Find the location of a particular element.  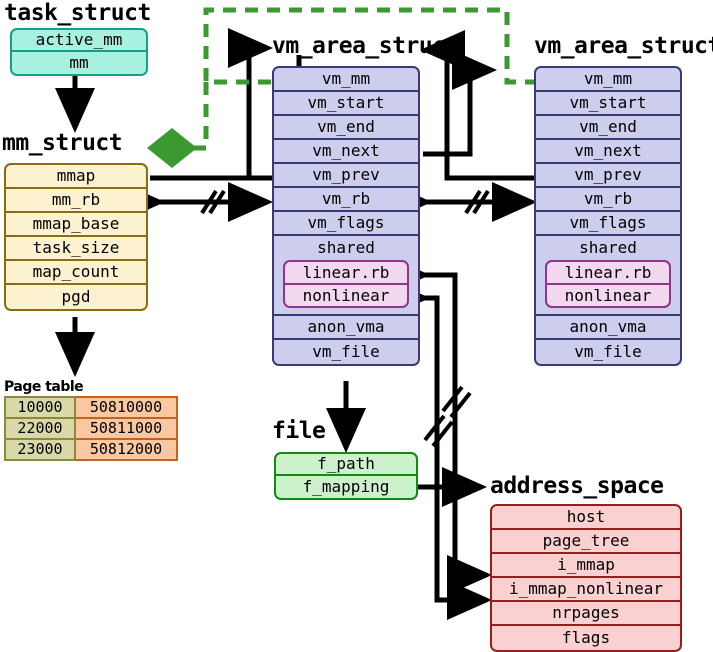

struct-file: f_path f_mapping is located at coordinates (346, 476).